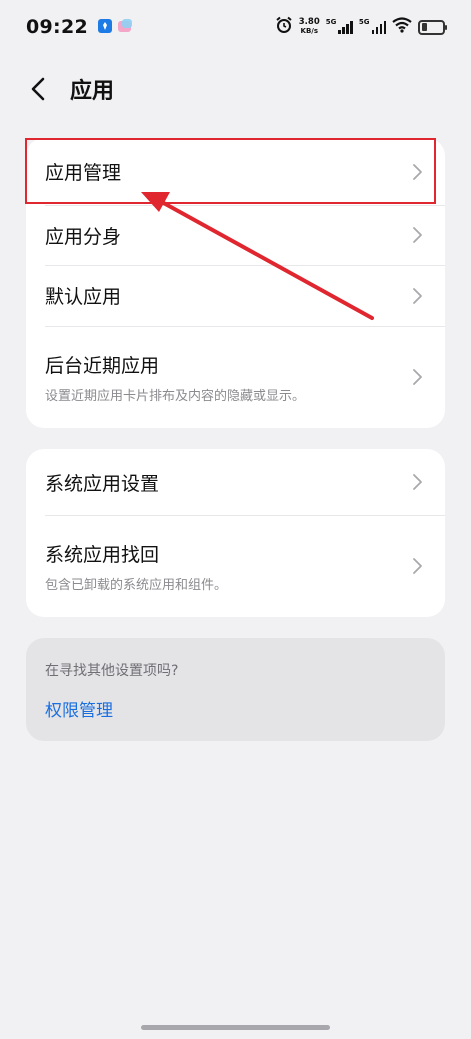  I want to click on row-title: 后台近期应用, so click(102, 365).